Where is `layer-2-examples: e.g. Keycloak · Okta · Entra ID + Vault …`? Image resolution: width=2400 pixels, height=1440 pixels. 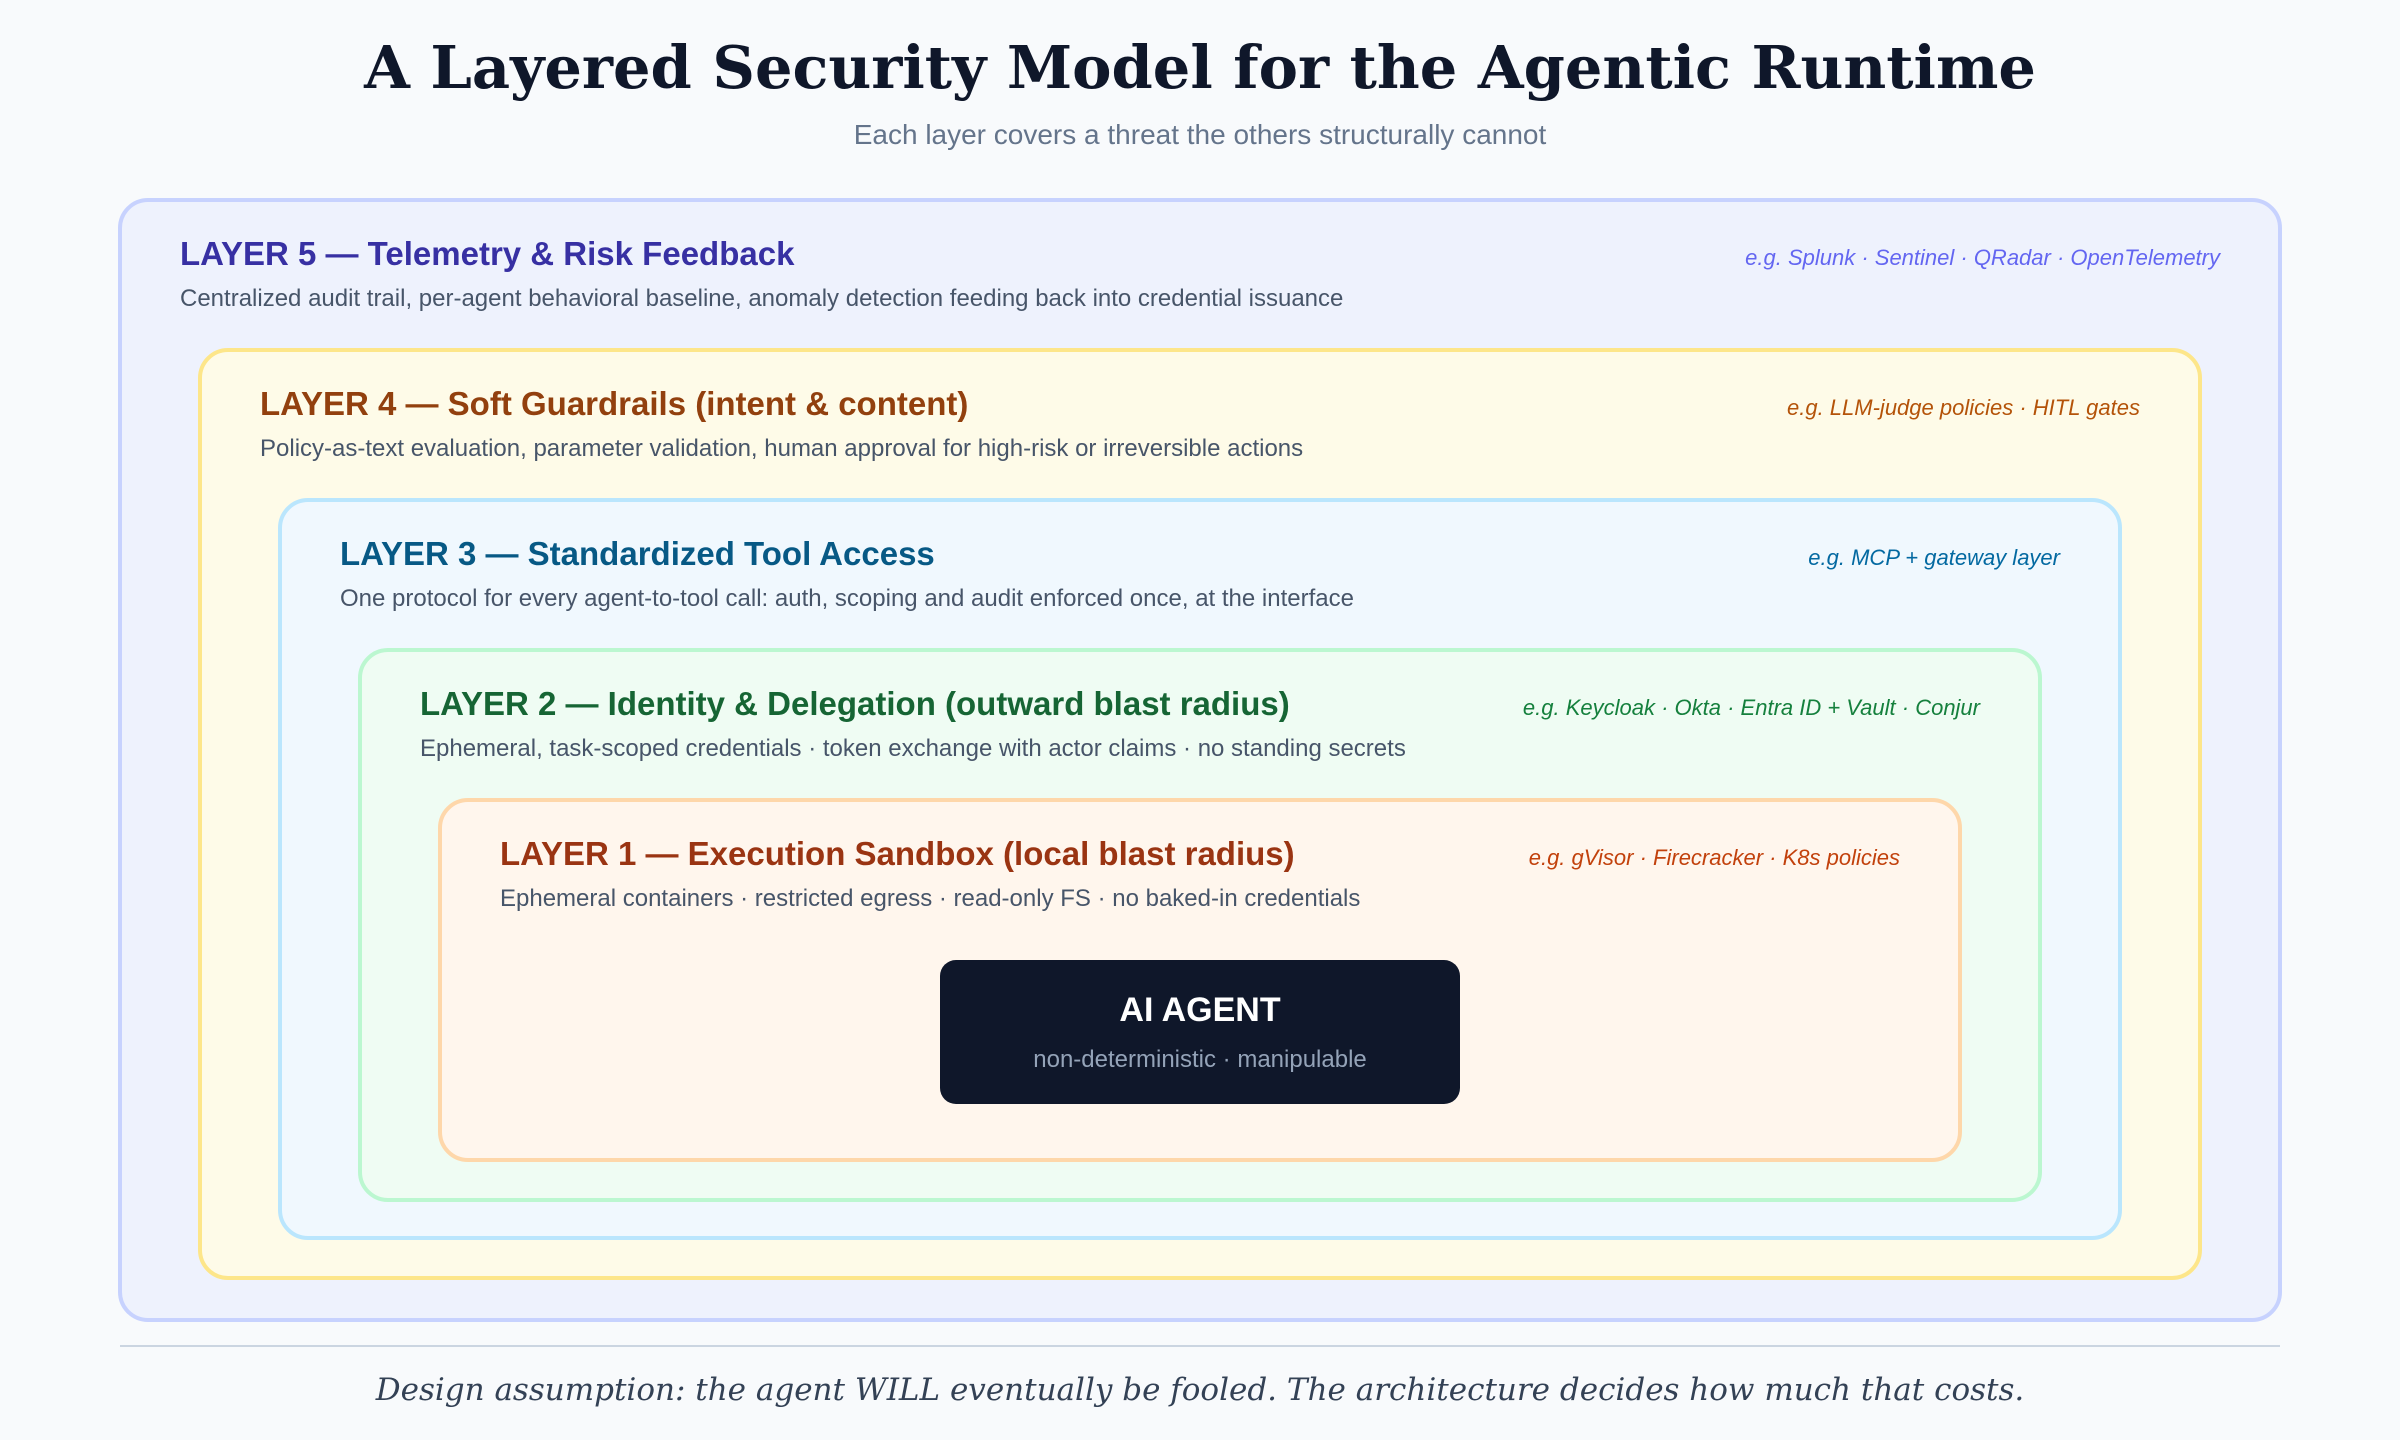
layer-2-examples: e.g. Keycloak · Okta · Entra ID + Vault … is located at coordinates (1751, 707).